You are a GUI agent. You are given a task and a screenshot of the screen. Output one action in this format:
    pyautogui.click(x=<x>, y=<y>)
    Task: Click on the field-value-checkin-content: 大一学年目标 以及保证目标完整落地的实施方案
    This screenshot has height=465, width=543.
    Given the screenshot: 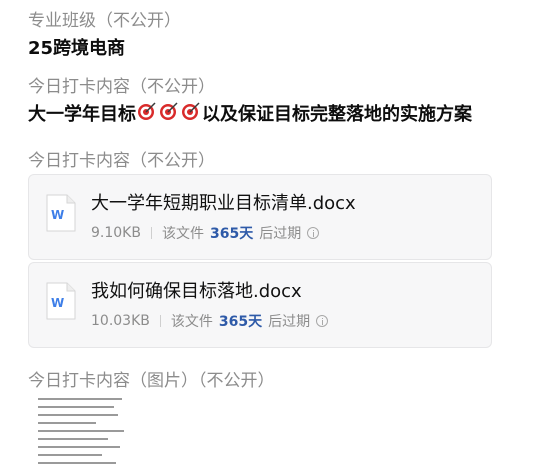 What is the action you would take?
    pyautogui.click(x=250, y=113)
    